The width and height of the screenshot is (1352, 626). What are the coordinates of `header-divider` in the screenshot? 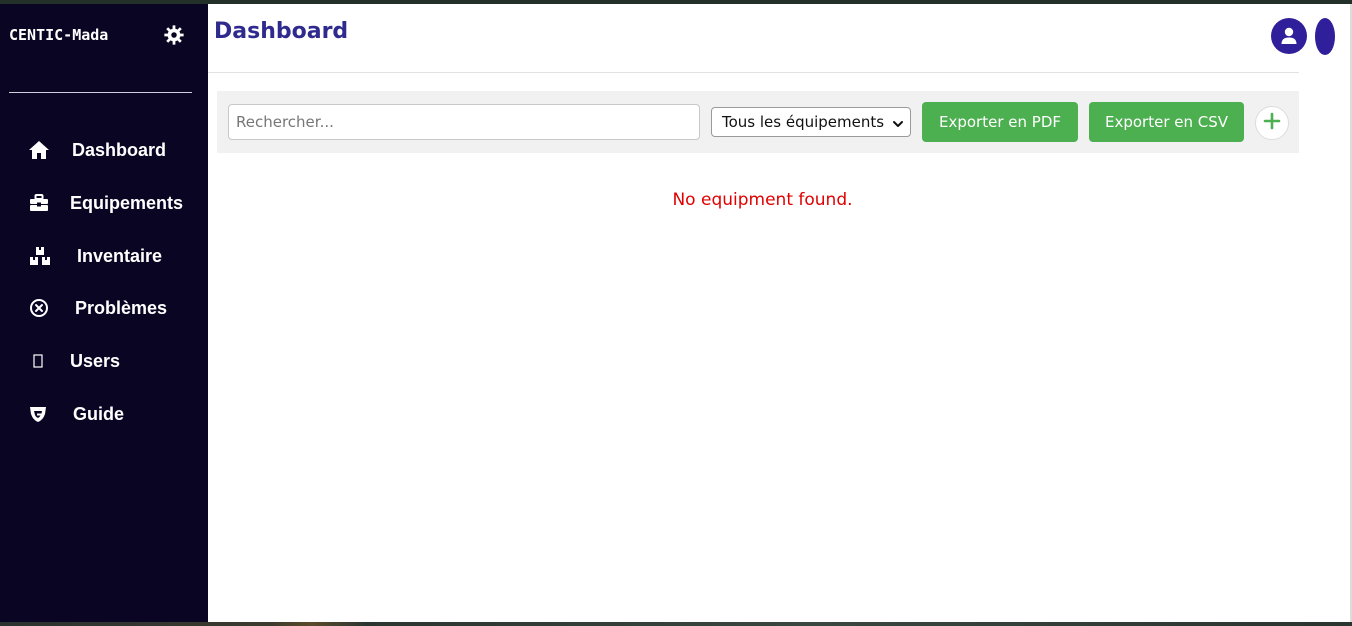 It's located at (753, 72).